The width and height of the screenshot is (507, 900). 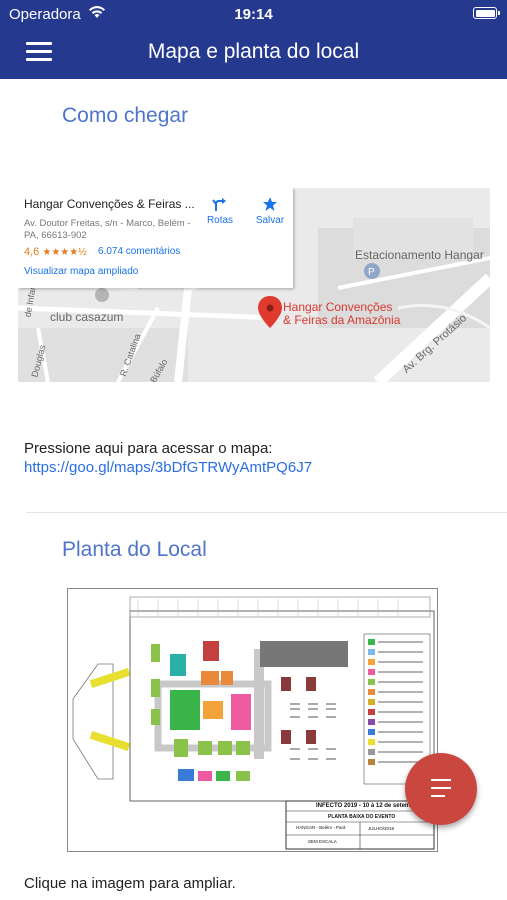 What do you see at coordinates (130, 883) in the screenshot?
I see `enlarge-hint: Clique na imagem para ampliar.` at bounding box center [130, 883].